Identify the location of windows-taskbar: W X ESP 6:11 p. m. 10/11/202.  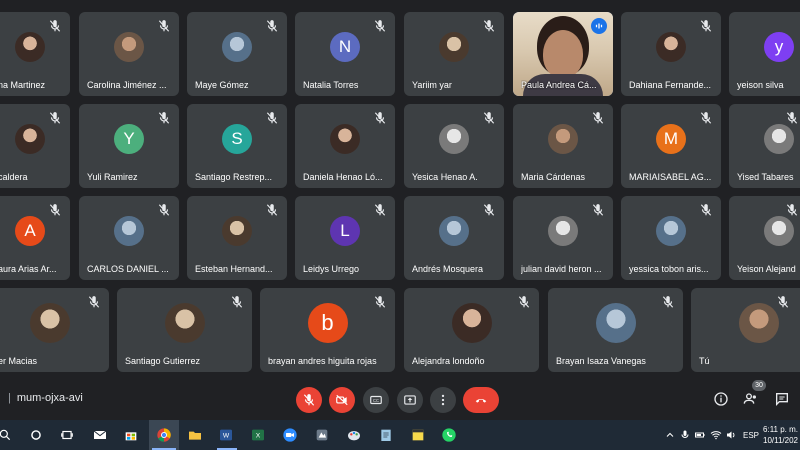
(400, 435).